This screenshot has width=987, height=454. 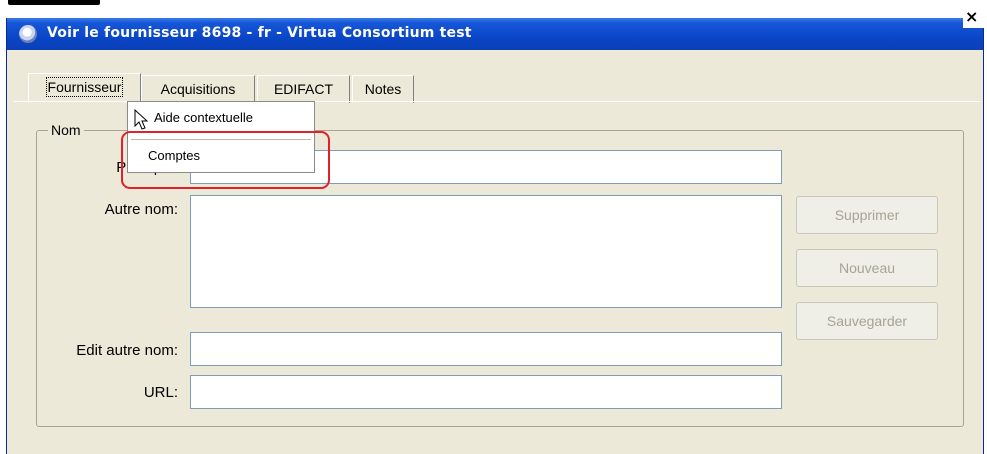 I want to click on close-icon: ×, so click(x=971, y=16).